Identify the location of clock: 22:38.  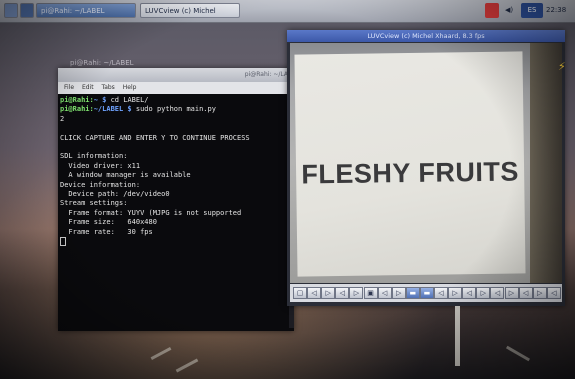
(556, 10).